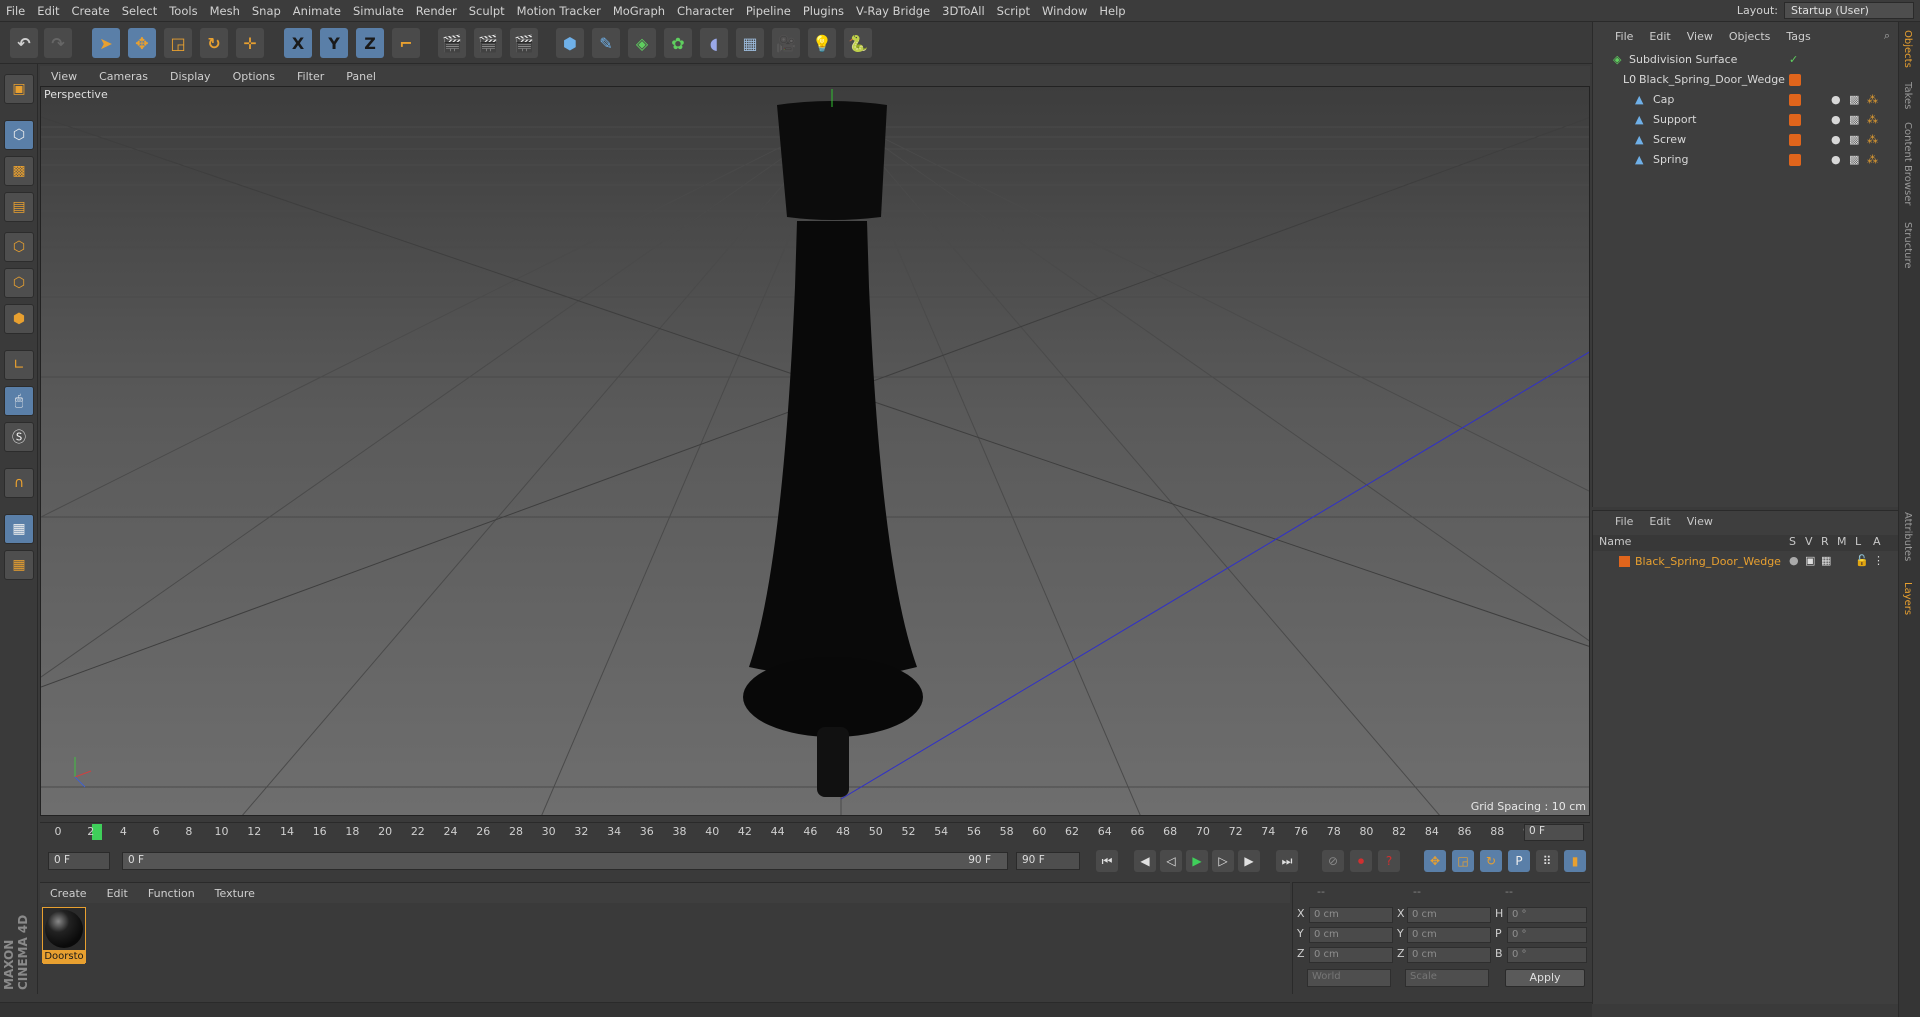 This screenshot has width=1920, height=1017. What do you see at coordinates (1547, 935) in the screenshot?
I see `rot-p-field: 0 °` at bounding box center [1547, 935].